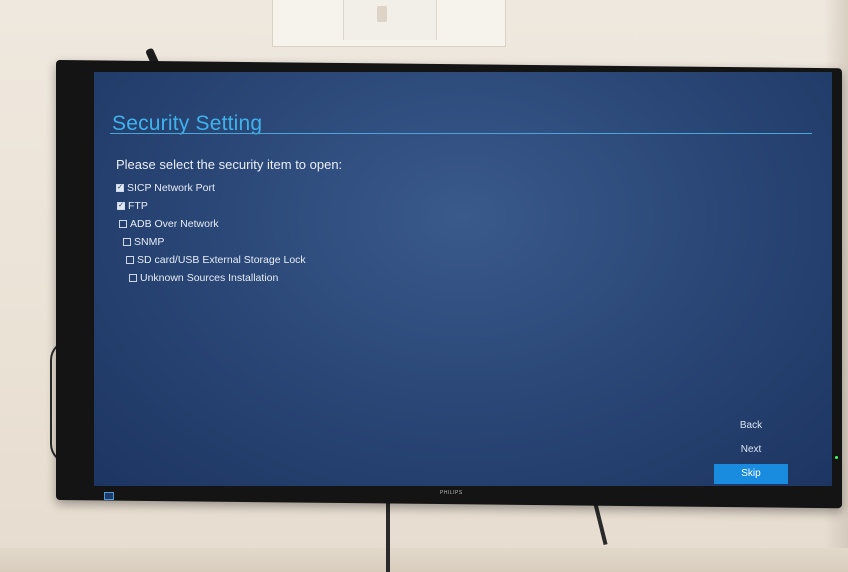  I want to click on wizard-navigation: Back Next Skip, so click(751, 451).